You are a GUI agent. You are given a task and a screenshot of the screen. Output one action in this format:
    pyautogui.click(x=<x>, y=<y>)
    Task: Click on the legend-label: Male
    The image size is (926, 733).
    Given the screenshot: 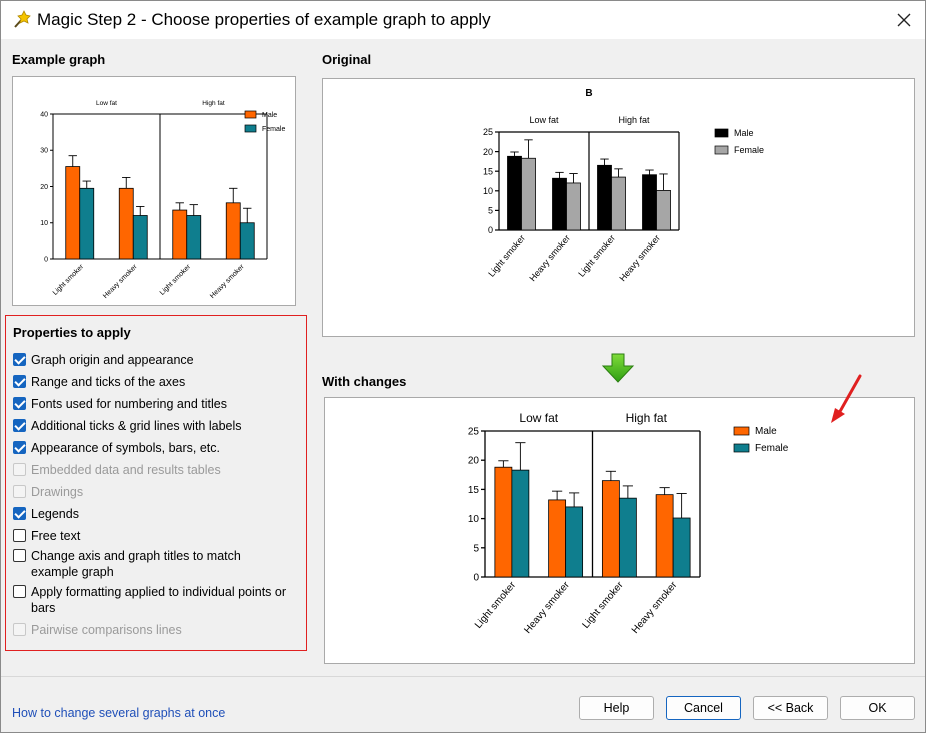 What is the action you would take?
    pyautogui.click(x=269, y=115)
    